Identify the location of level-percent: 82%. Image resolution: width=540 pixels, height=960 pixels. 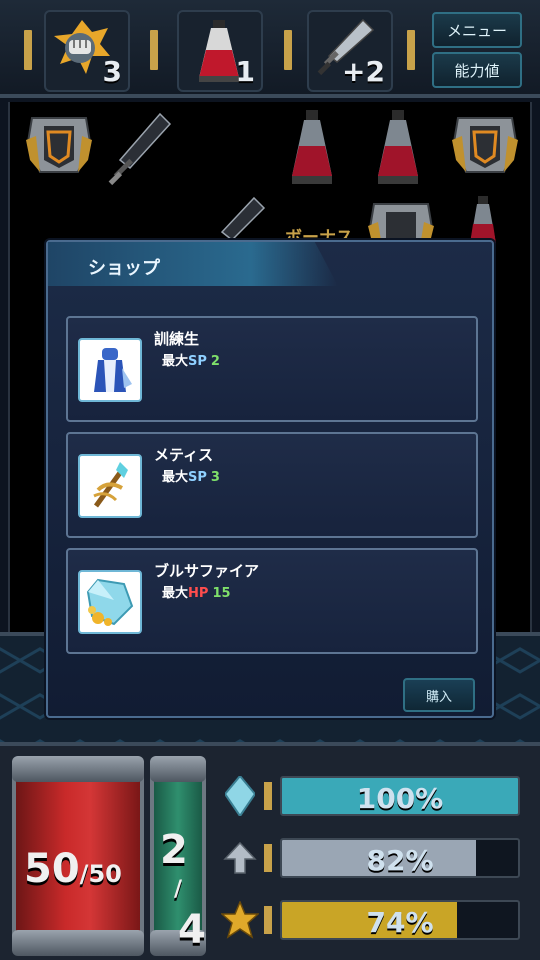
(400, 860).